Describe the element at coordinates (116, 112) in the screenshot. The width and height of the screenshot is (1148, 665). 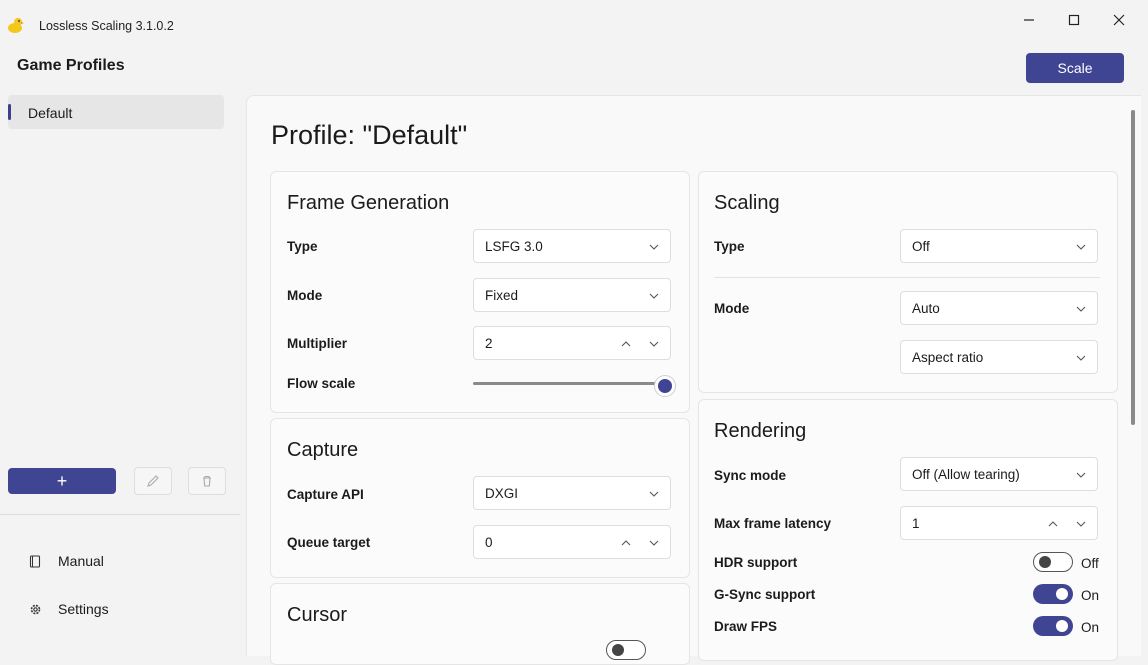
I see `profile-item-default: Default` at that location.